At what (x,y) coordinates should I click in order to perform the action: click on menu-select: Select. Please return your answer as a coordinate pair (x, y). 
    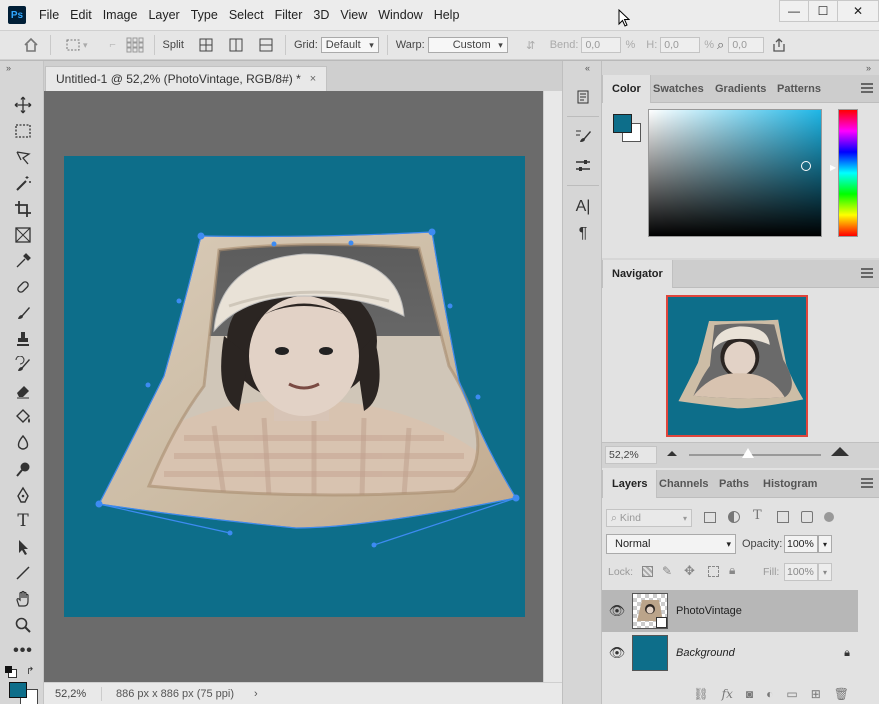
    Looking at the image, I should click on (246, 15).